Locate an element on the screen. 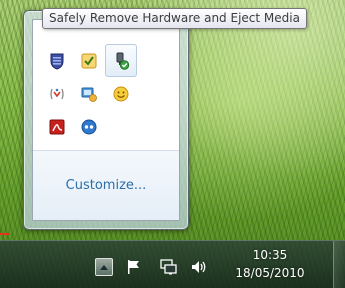 Image resolution: width=345 pixels, height=288 pixels. network-icon is located at coordinates (168, 267).